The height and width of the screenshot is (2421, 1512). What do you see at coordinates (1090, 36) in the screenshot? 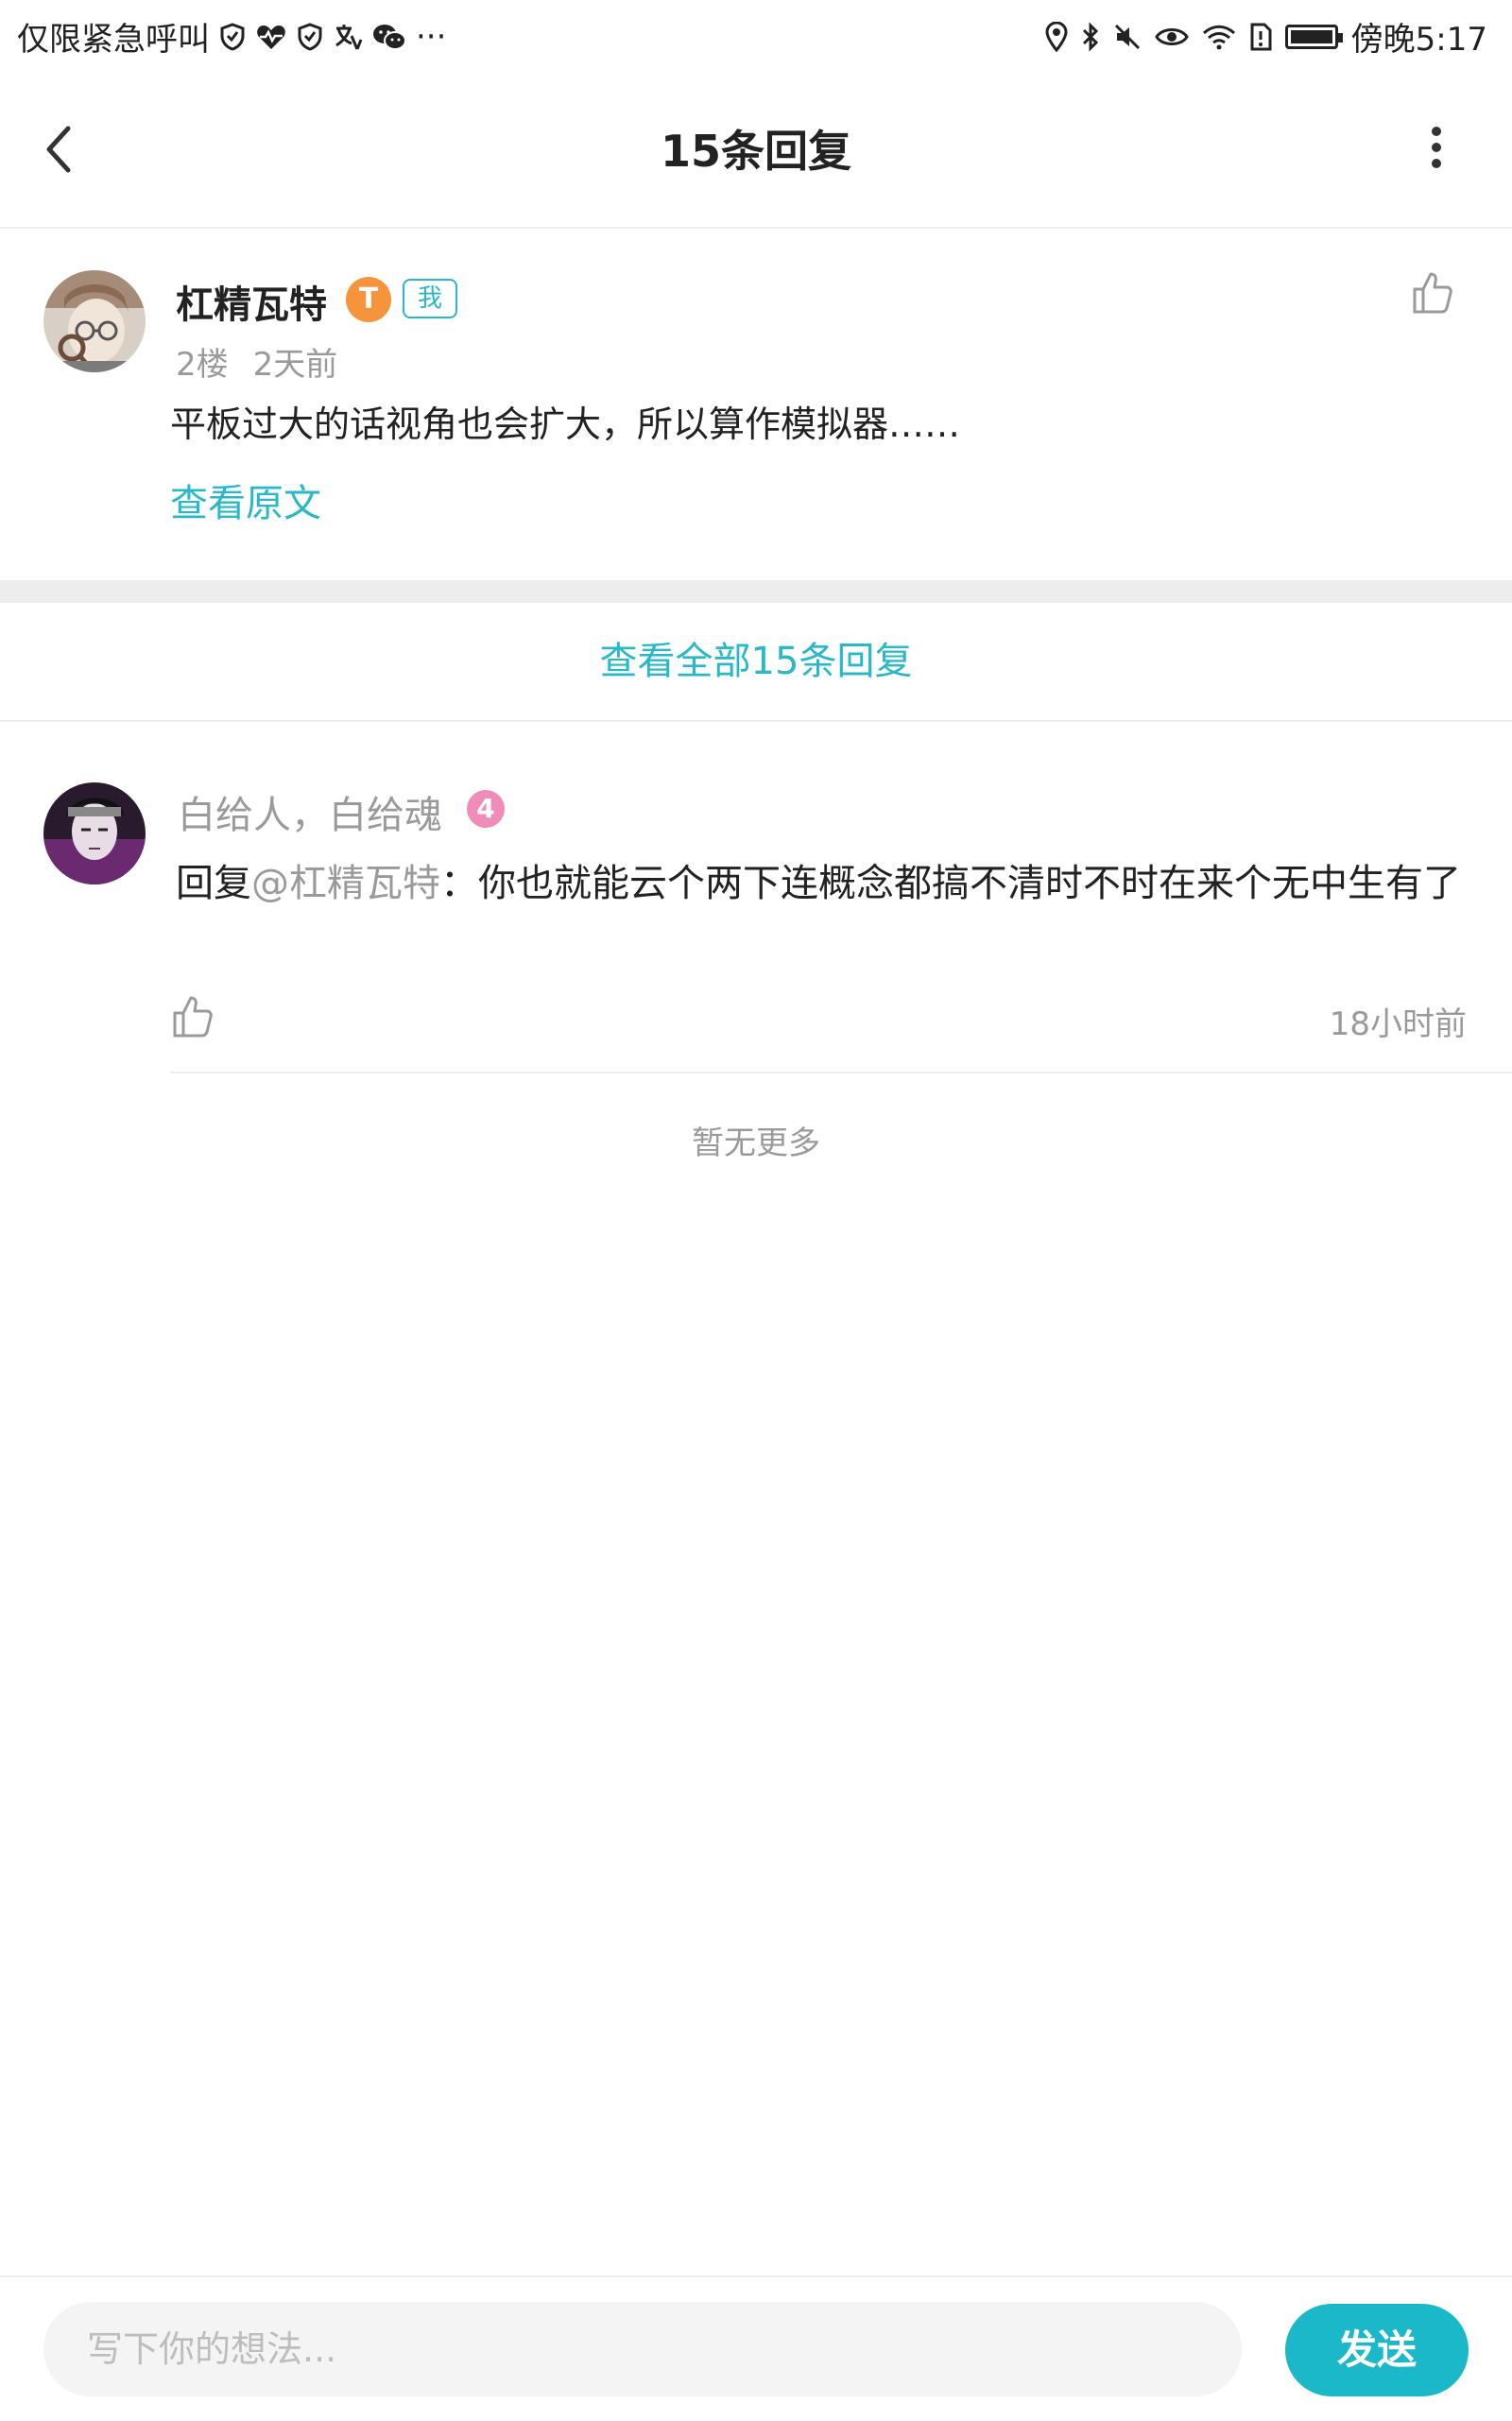
I see `bluetooth-icon` at bounding box center [1090, 36].